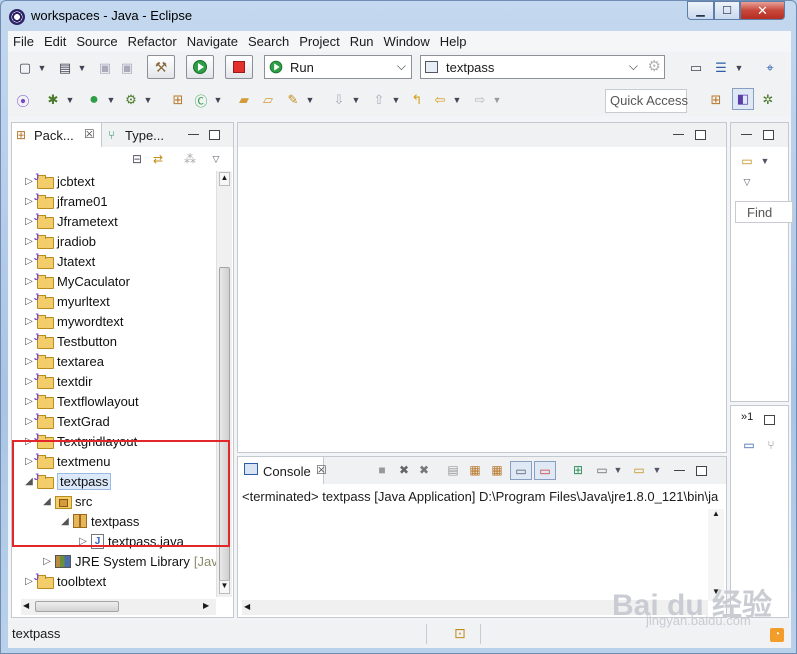 This screenshot has width=797, height=654. What do you see at coordinates (424, 470) in the screenshot?
I see `remove-all-launches-icon: ✖` at bounding box center [424, 470].